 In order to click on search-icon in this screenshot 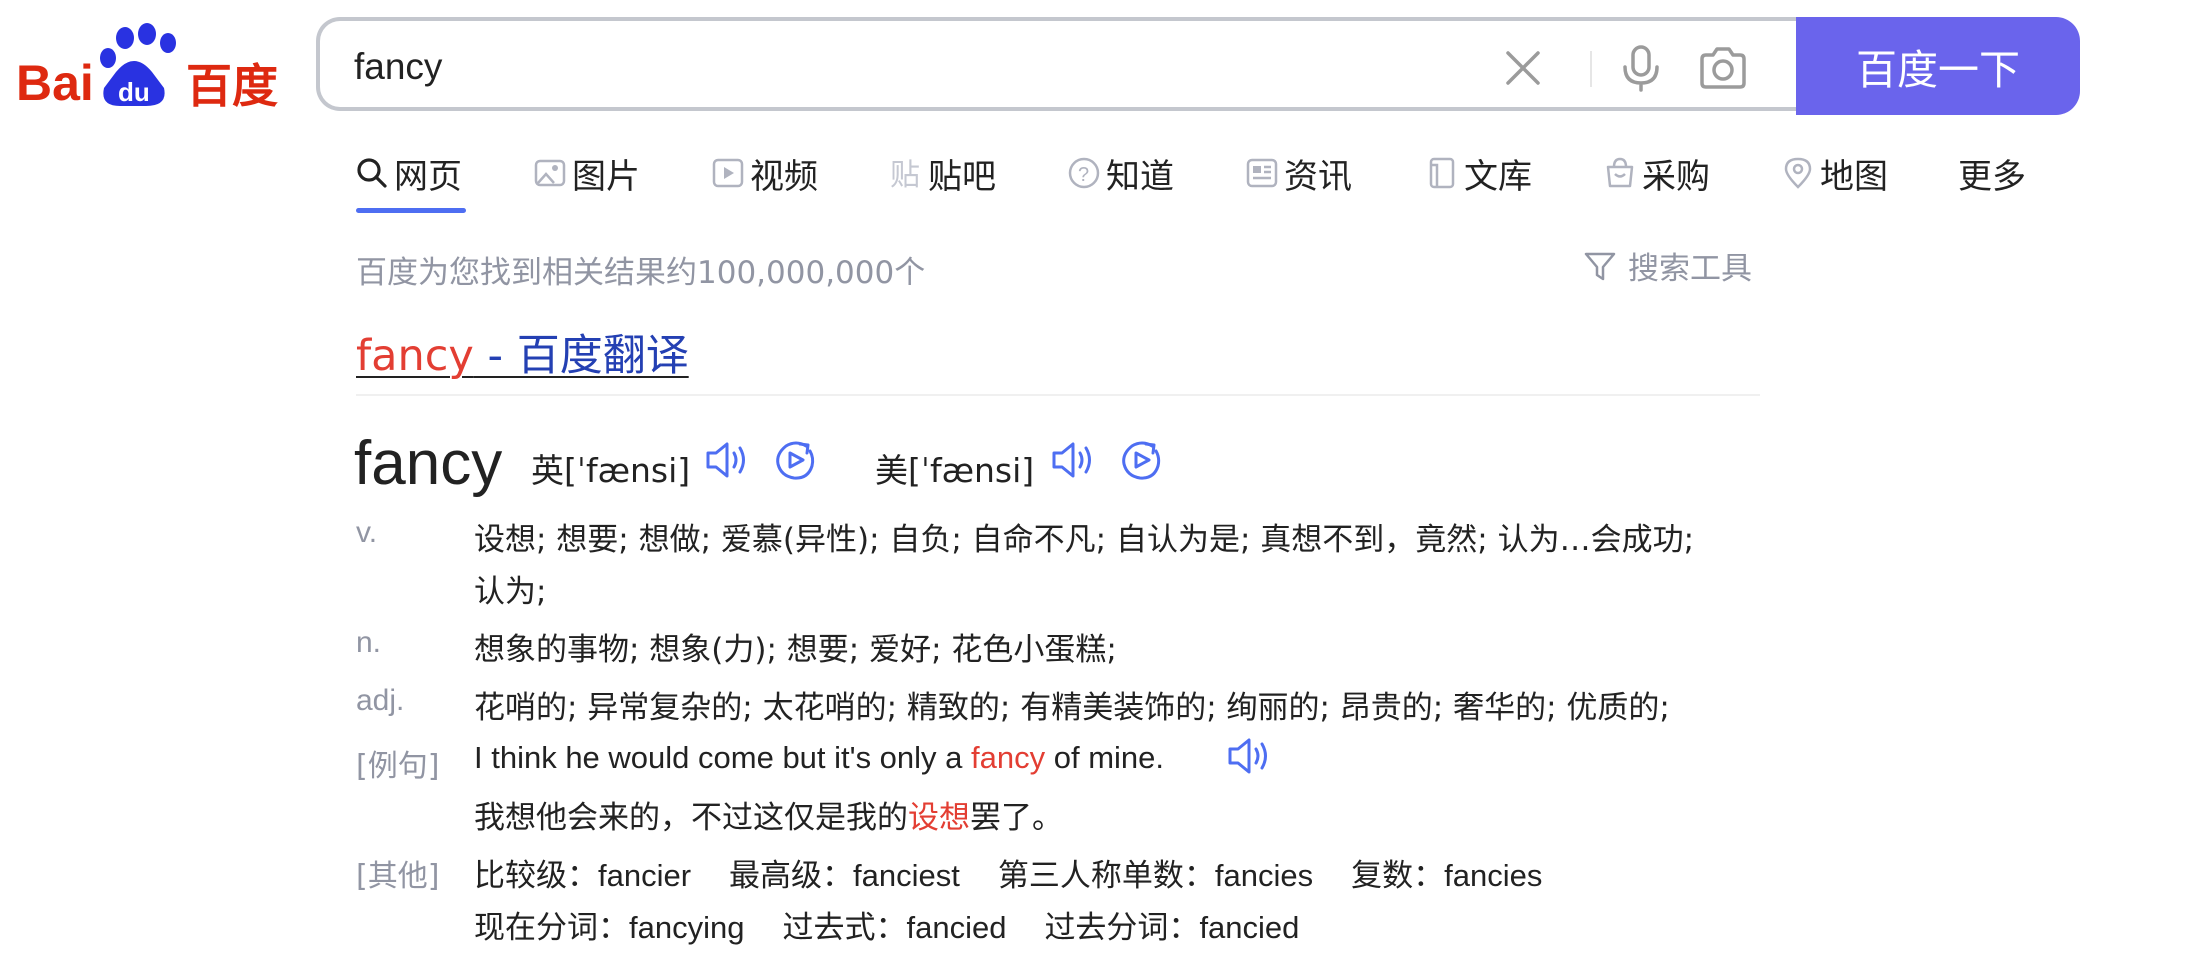, I will do `click(372, 173)`.